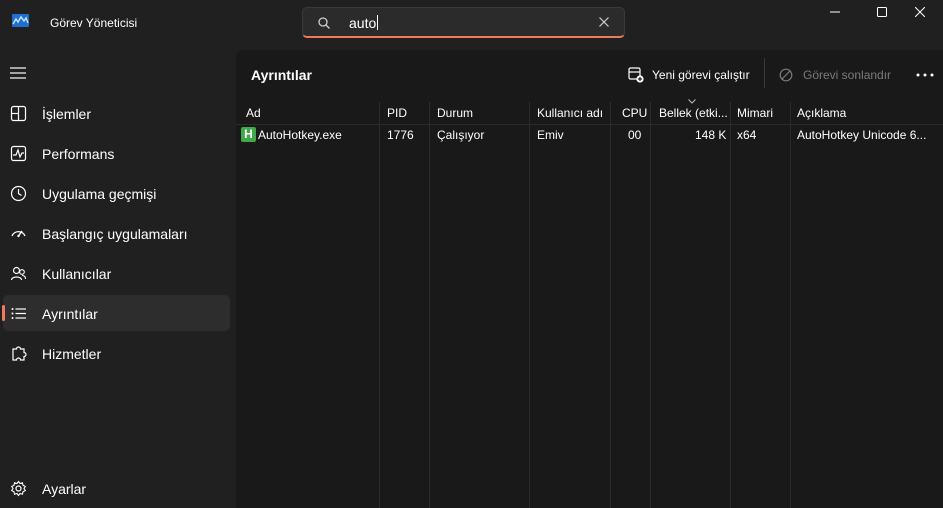  What do you see at coordinates (253, 113) in the screenshot?
I see `column-header-name: Ad` at bounding box center [253, 113].